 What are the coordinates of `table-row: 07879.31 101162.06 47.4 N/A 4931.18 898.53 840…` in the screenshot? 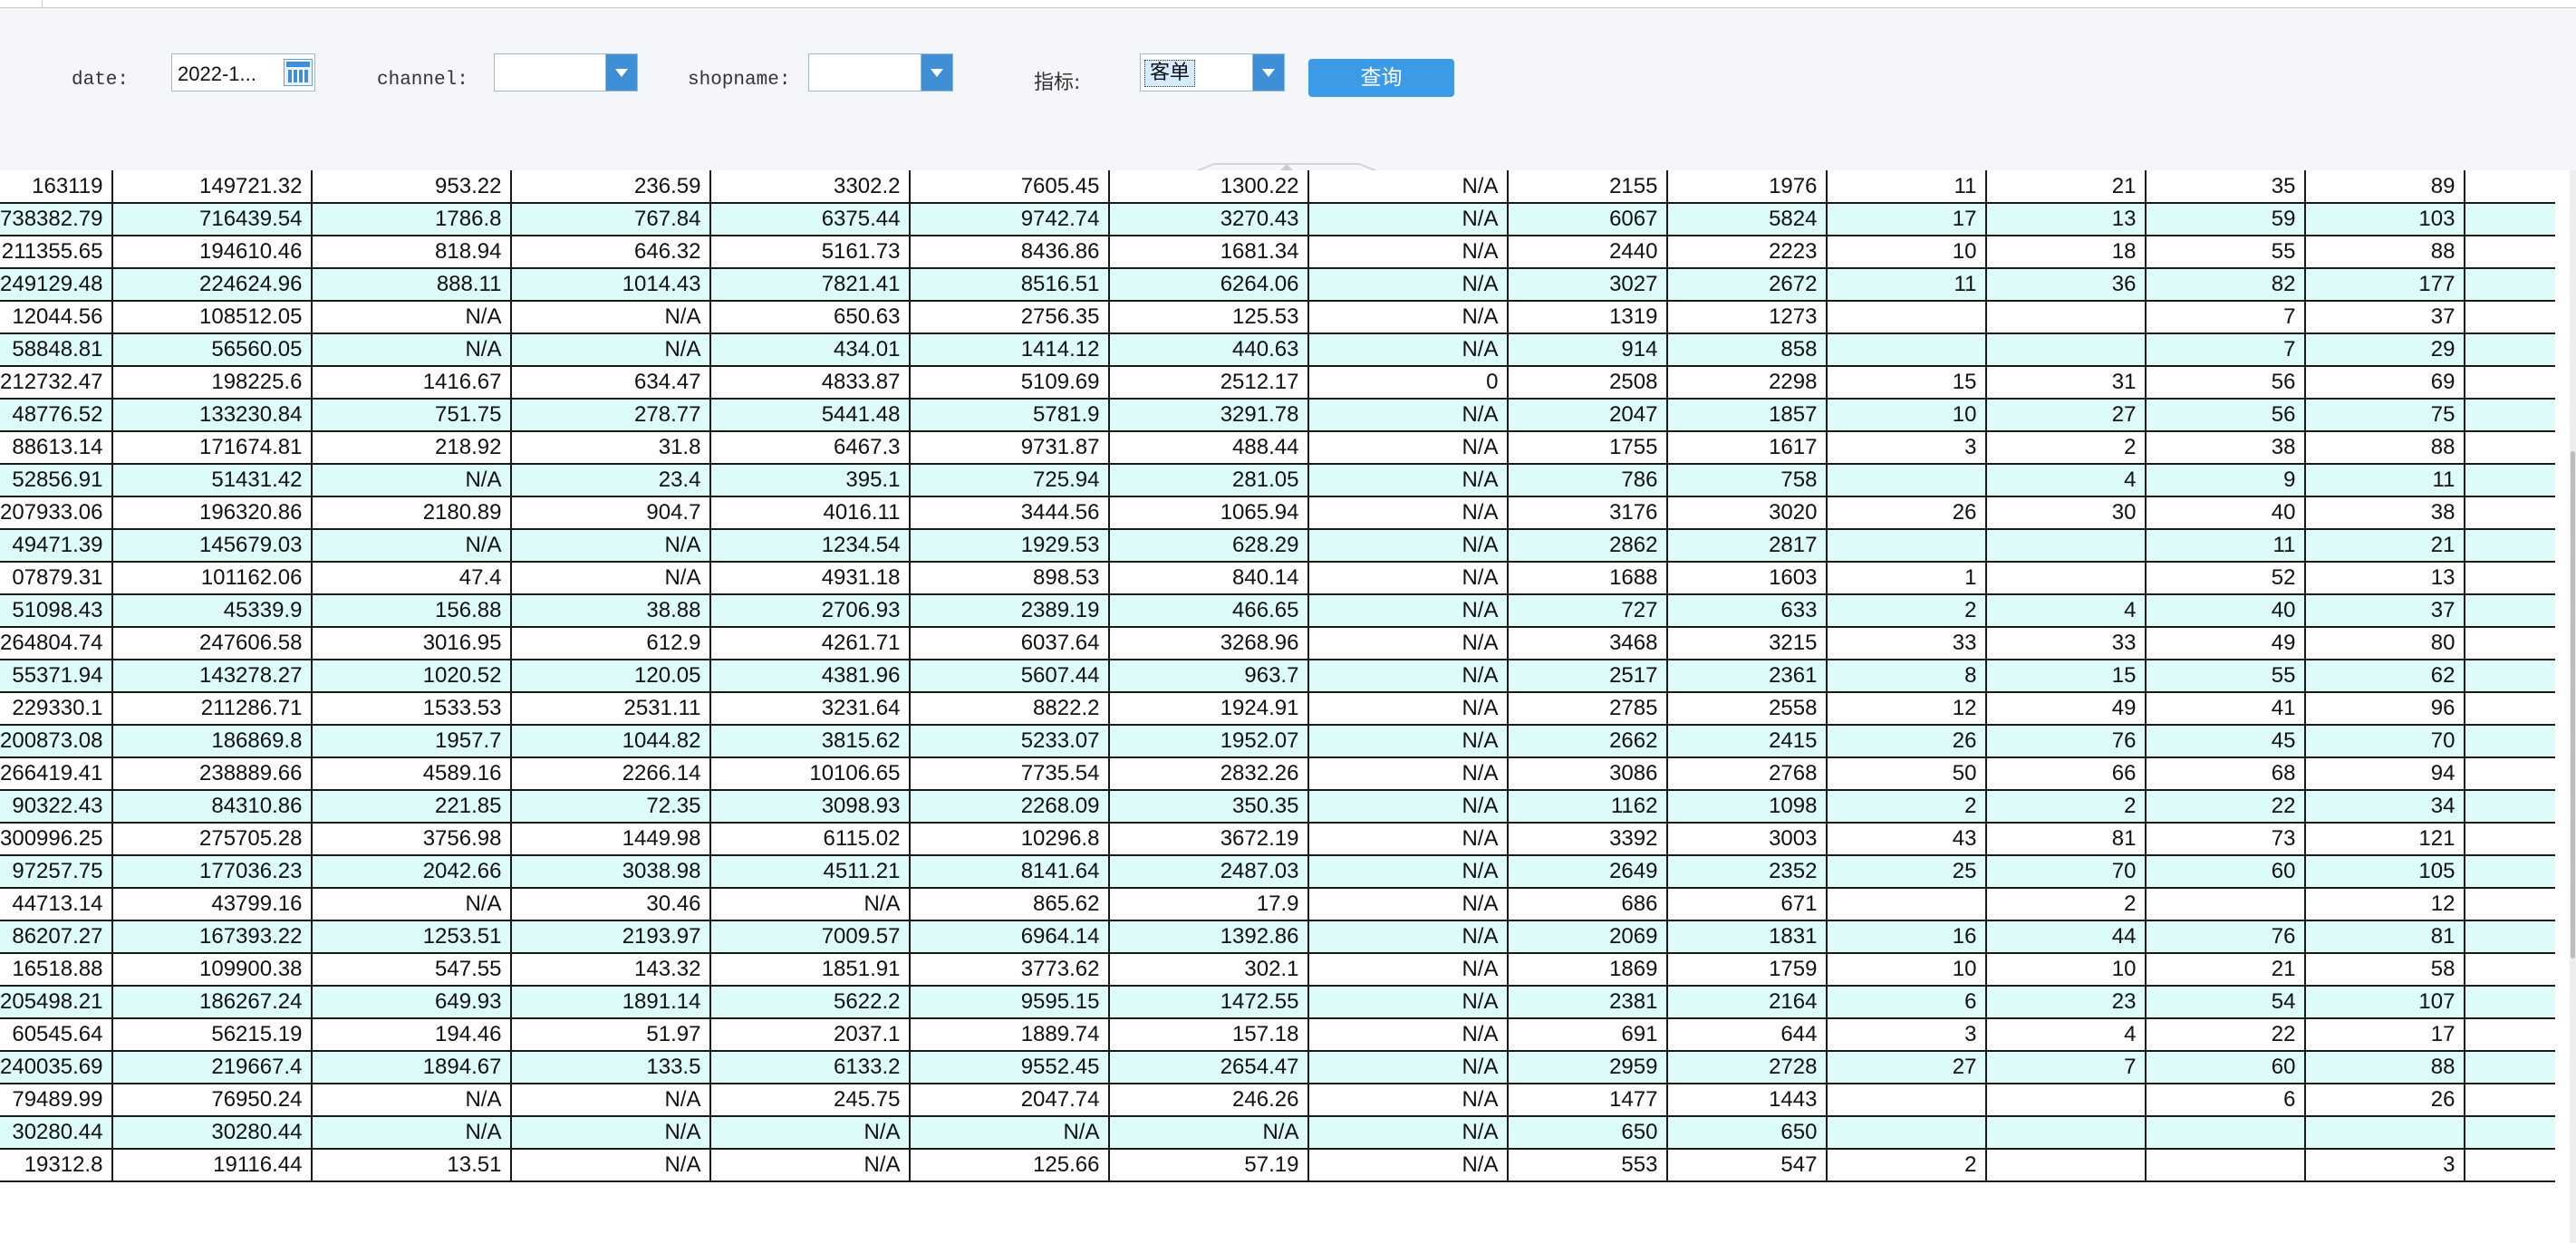 It's located at (1278, 578).